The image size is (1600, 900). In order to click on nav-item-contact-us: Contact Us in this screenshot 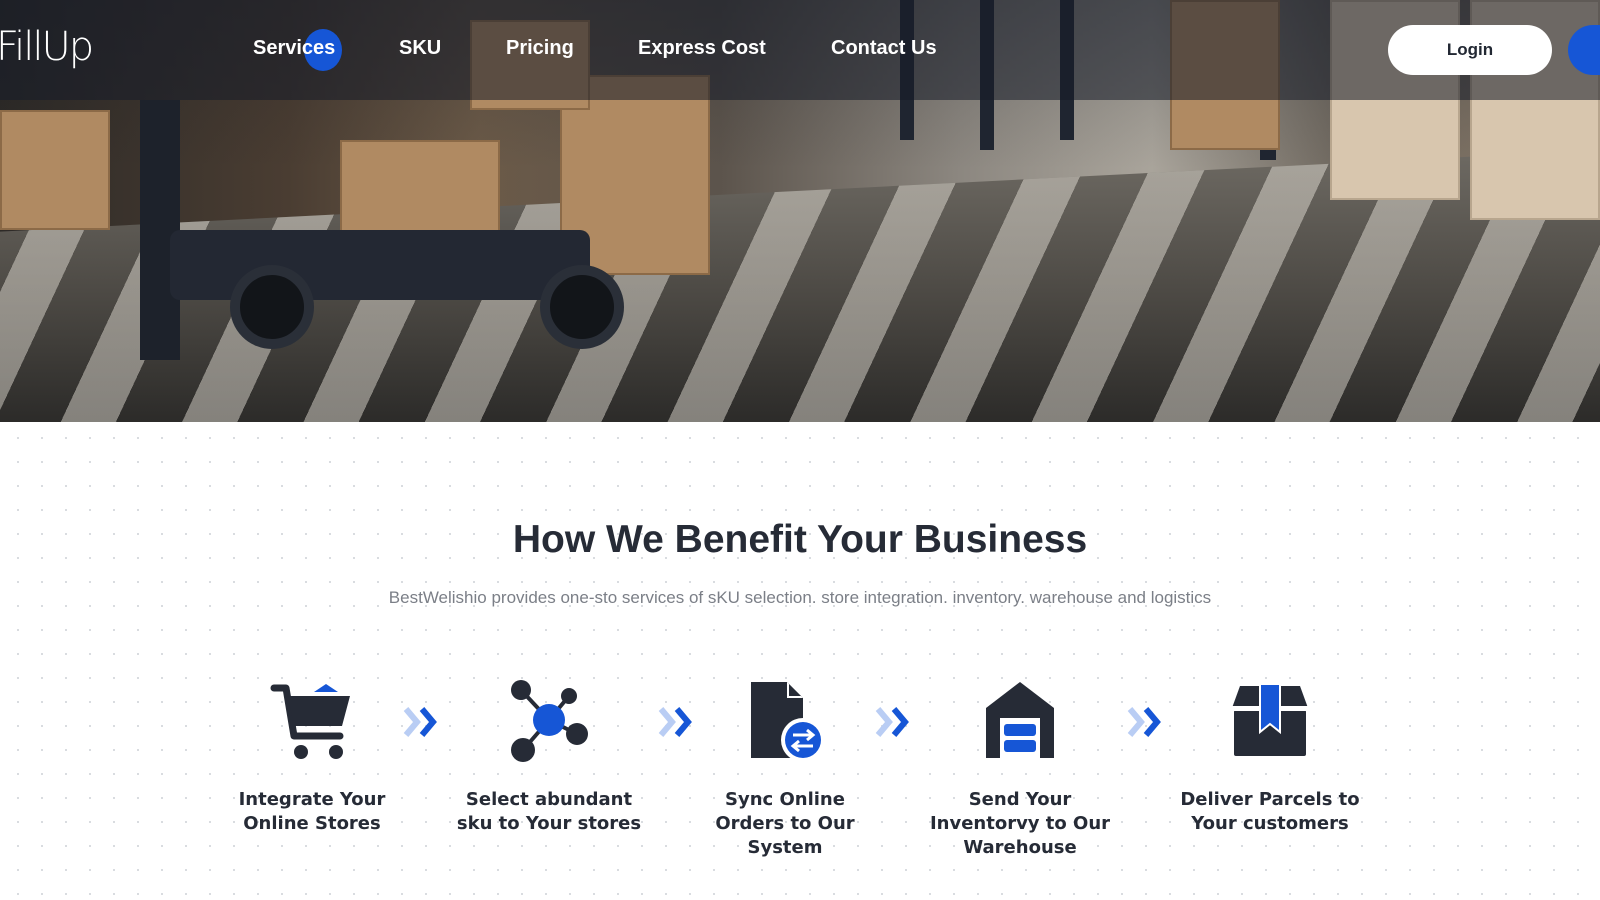, I will do `click(884, 48)`.